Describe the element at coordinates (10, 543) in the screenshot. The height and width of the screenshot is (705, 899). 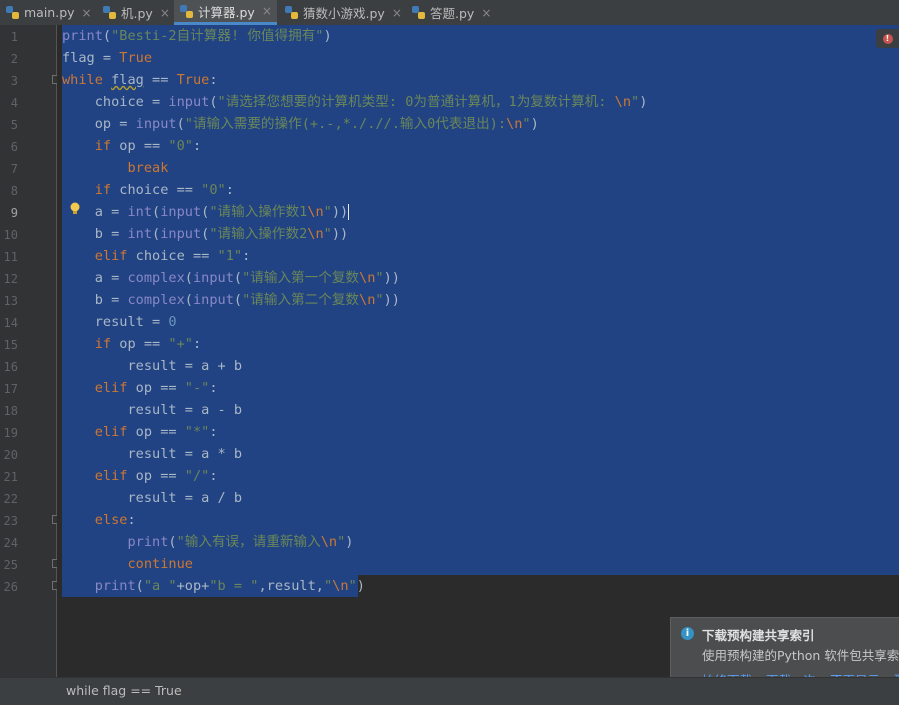
I see `line-number: 24` at that location.